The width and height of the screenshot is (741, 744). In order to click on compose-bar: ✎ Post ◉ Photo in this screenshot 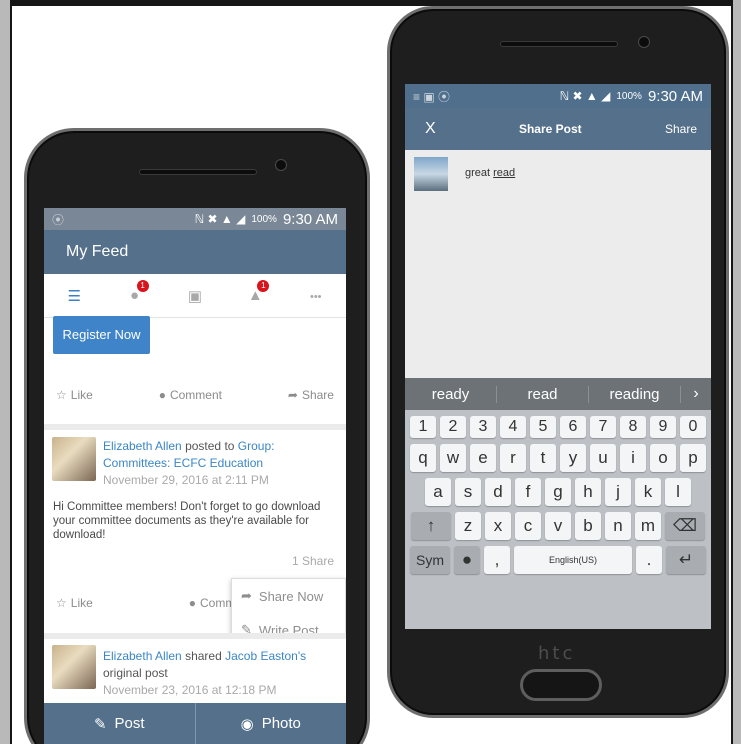, I will do `click(195, 723)`.